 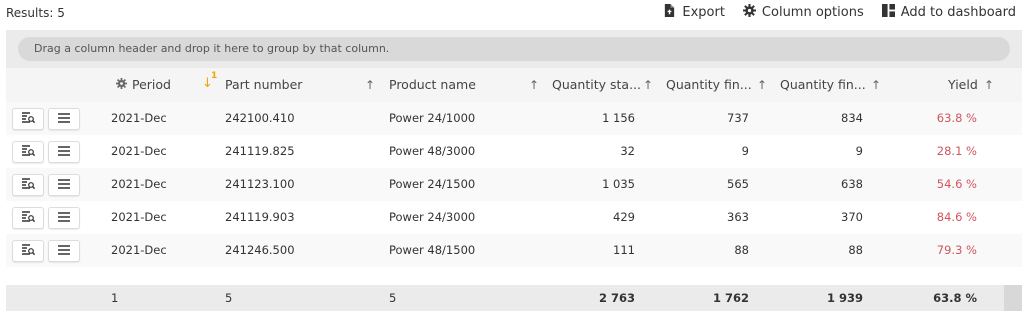 I want to click on cell-quantity-finished-1: 363, so click(x=738, y=217).